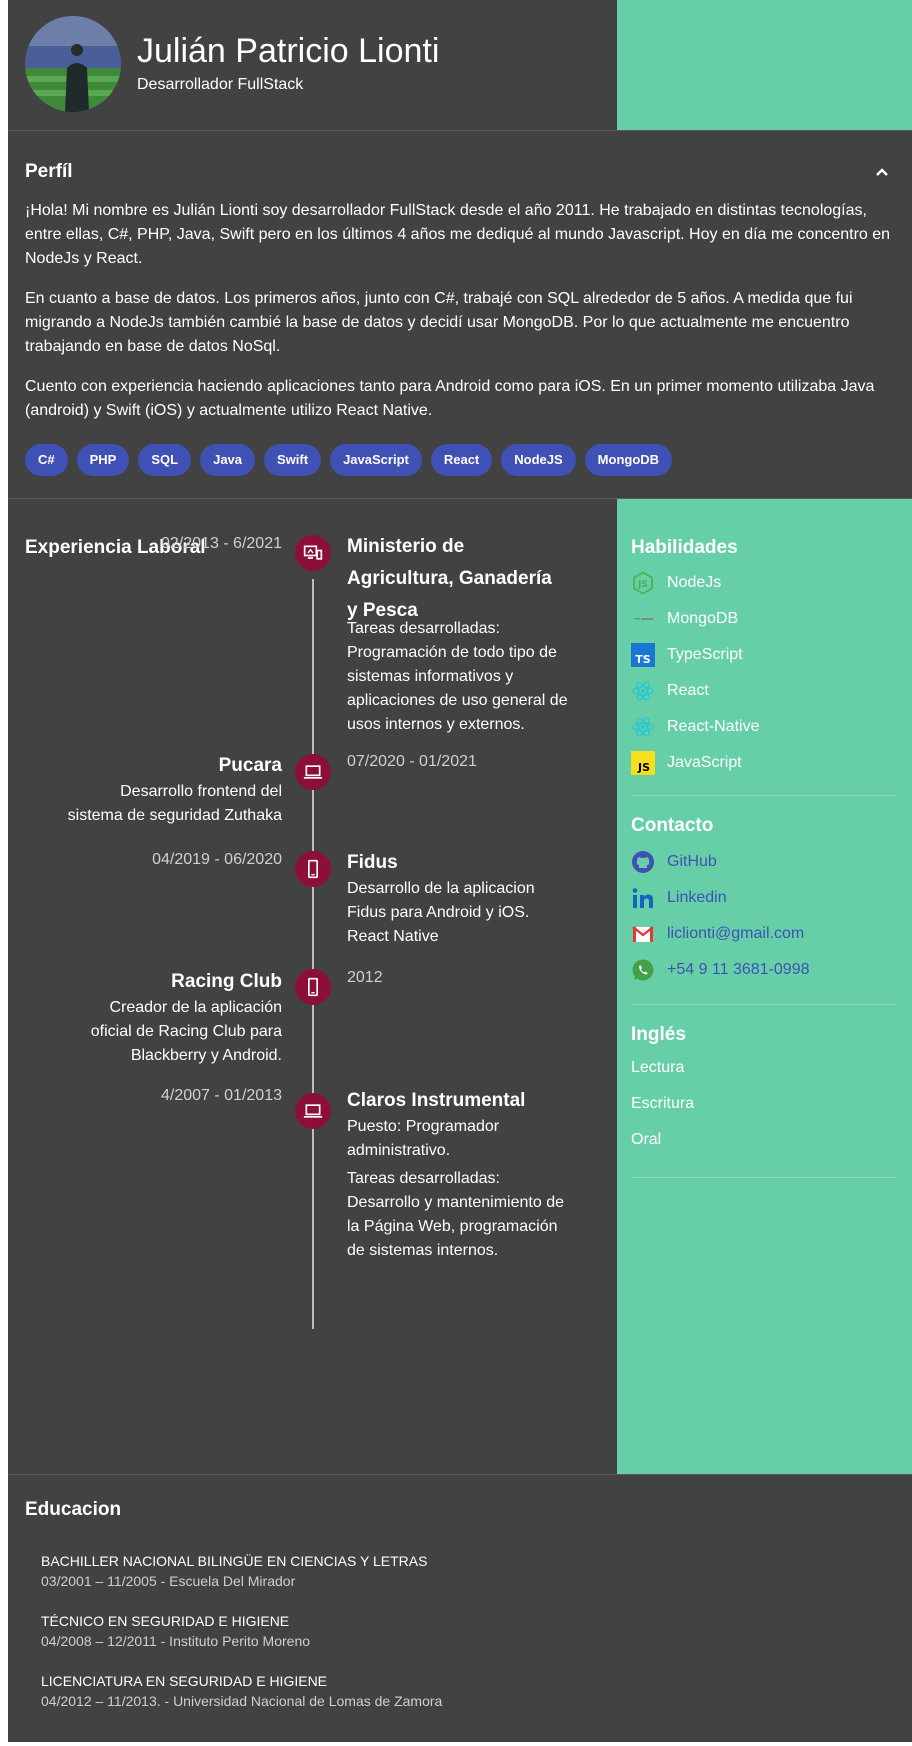  Describe the element at coordinates (646, 1139) in the screenshot. I see `lang-item: Oral` at that location.